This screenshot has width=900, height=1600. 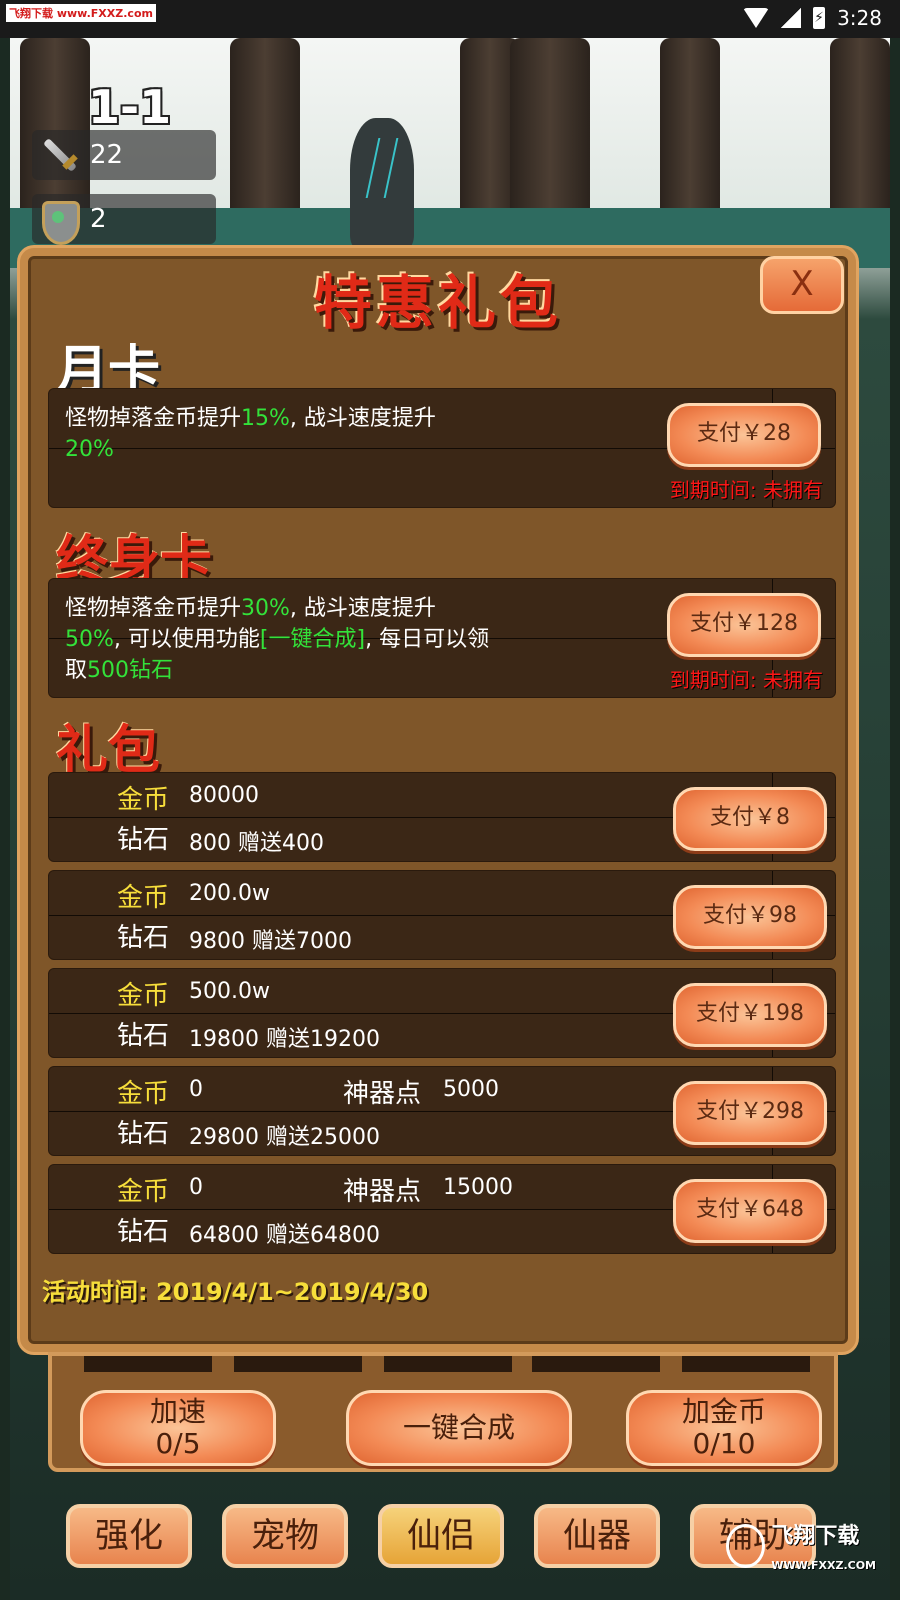 I want to click on pack-artifact-value: 15000, so click(x=478, y=1187).